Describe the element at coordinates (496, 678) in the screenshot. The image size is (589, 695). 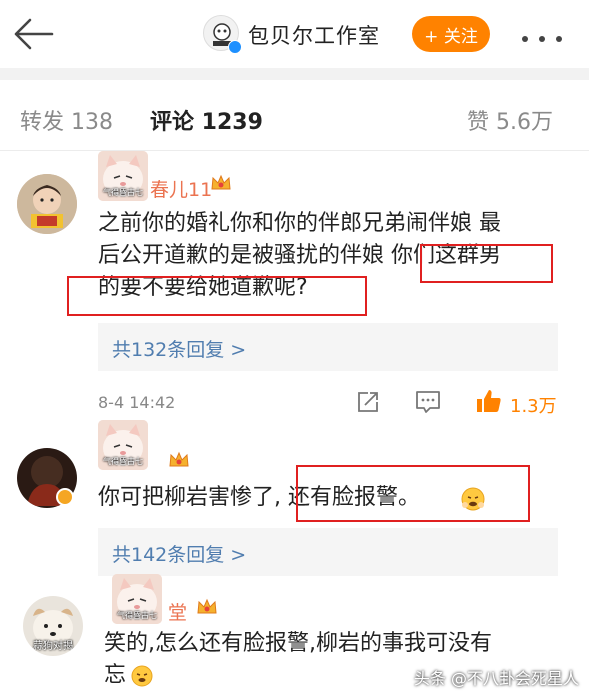
I see `watermark: 头条 @不八卦会死星人` at that location.